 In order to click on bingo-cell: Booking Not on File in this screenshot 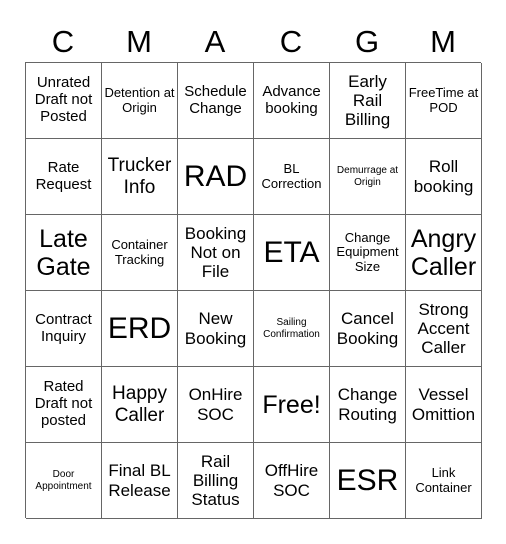, I will do `click(216, 253)`.